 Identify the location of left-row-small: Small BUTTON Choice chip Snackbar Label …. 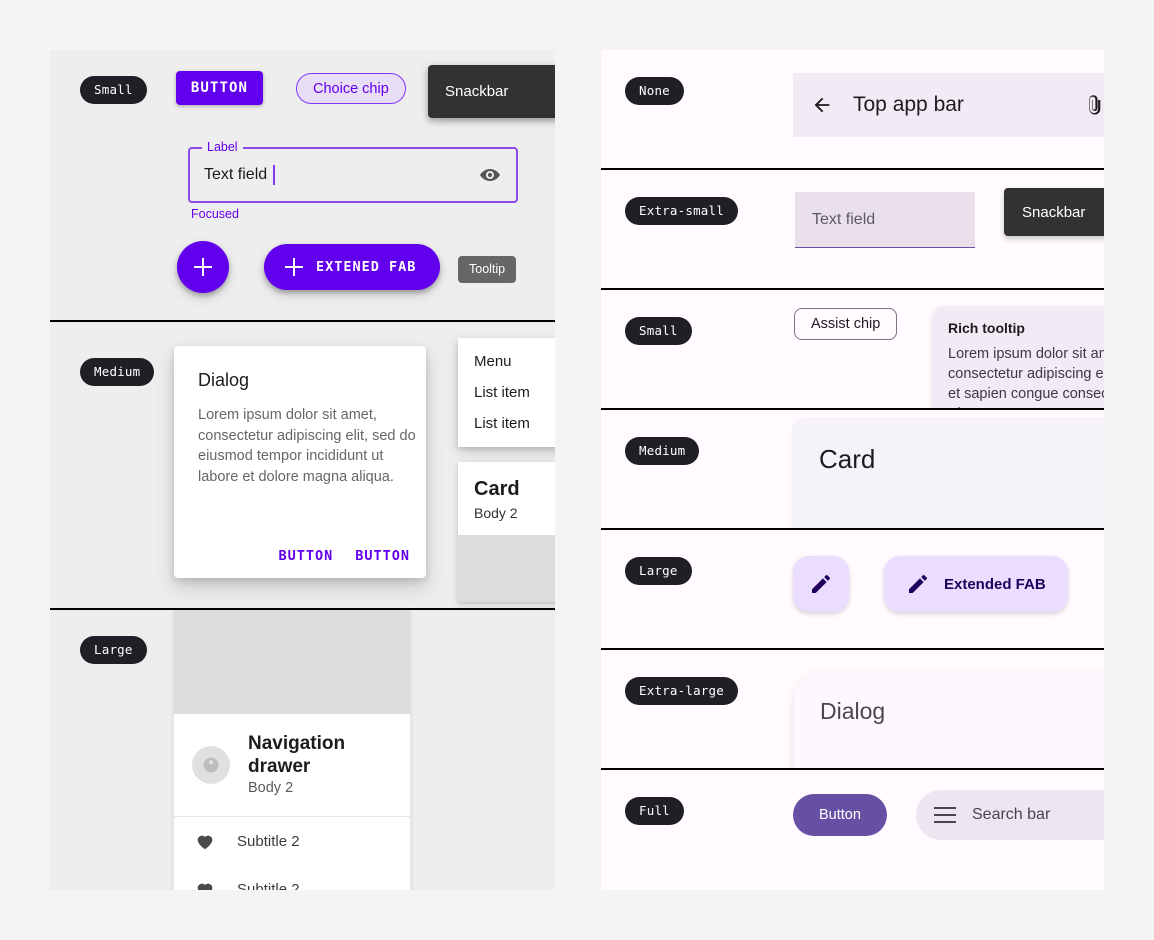
(302, 186).